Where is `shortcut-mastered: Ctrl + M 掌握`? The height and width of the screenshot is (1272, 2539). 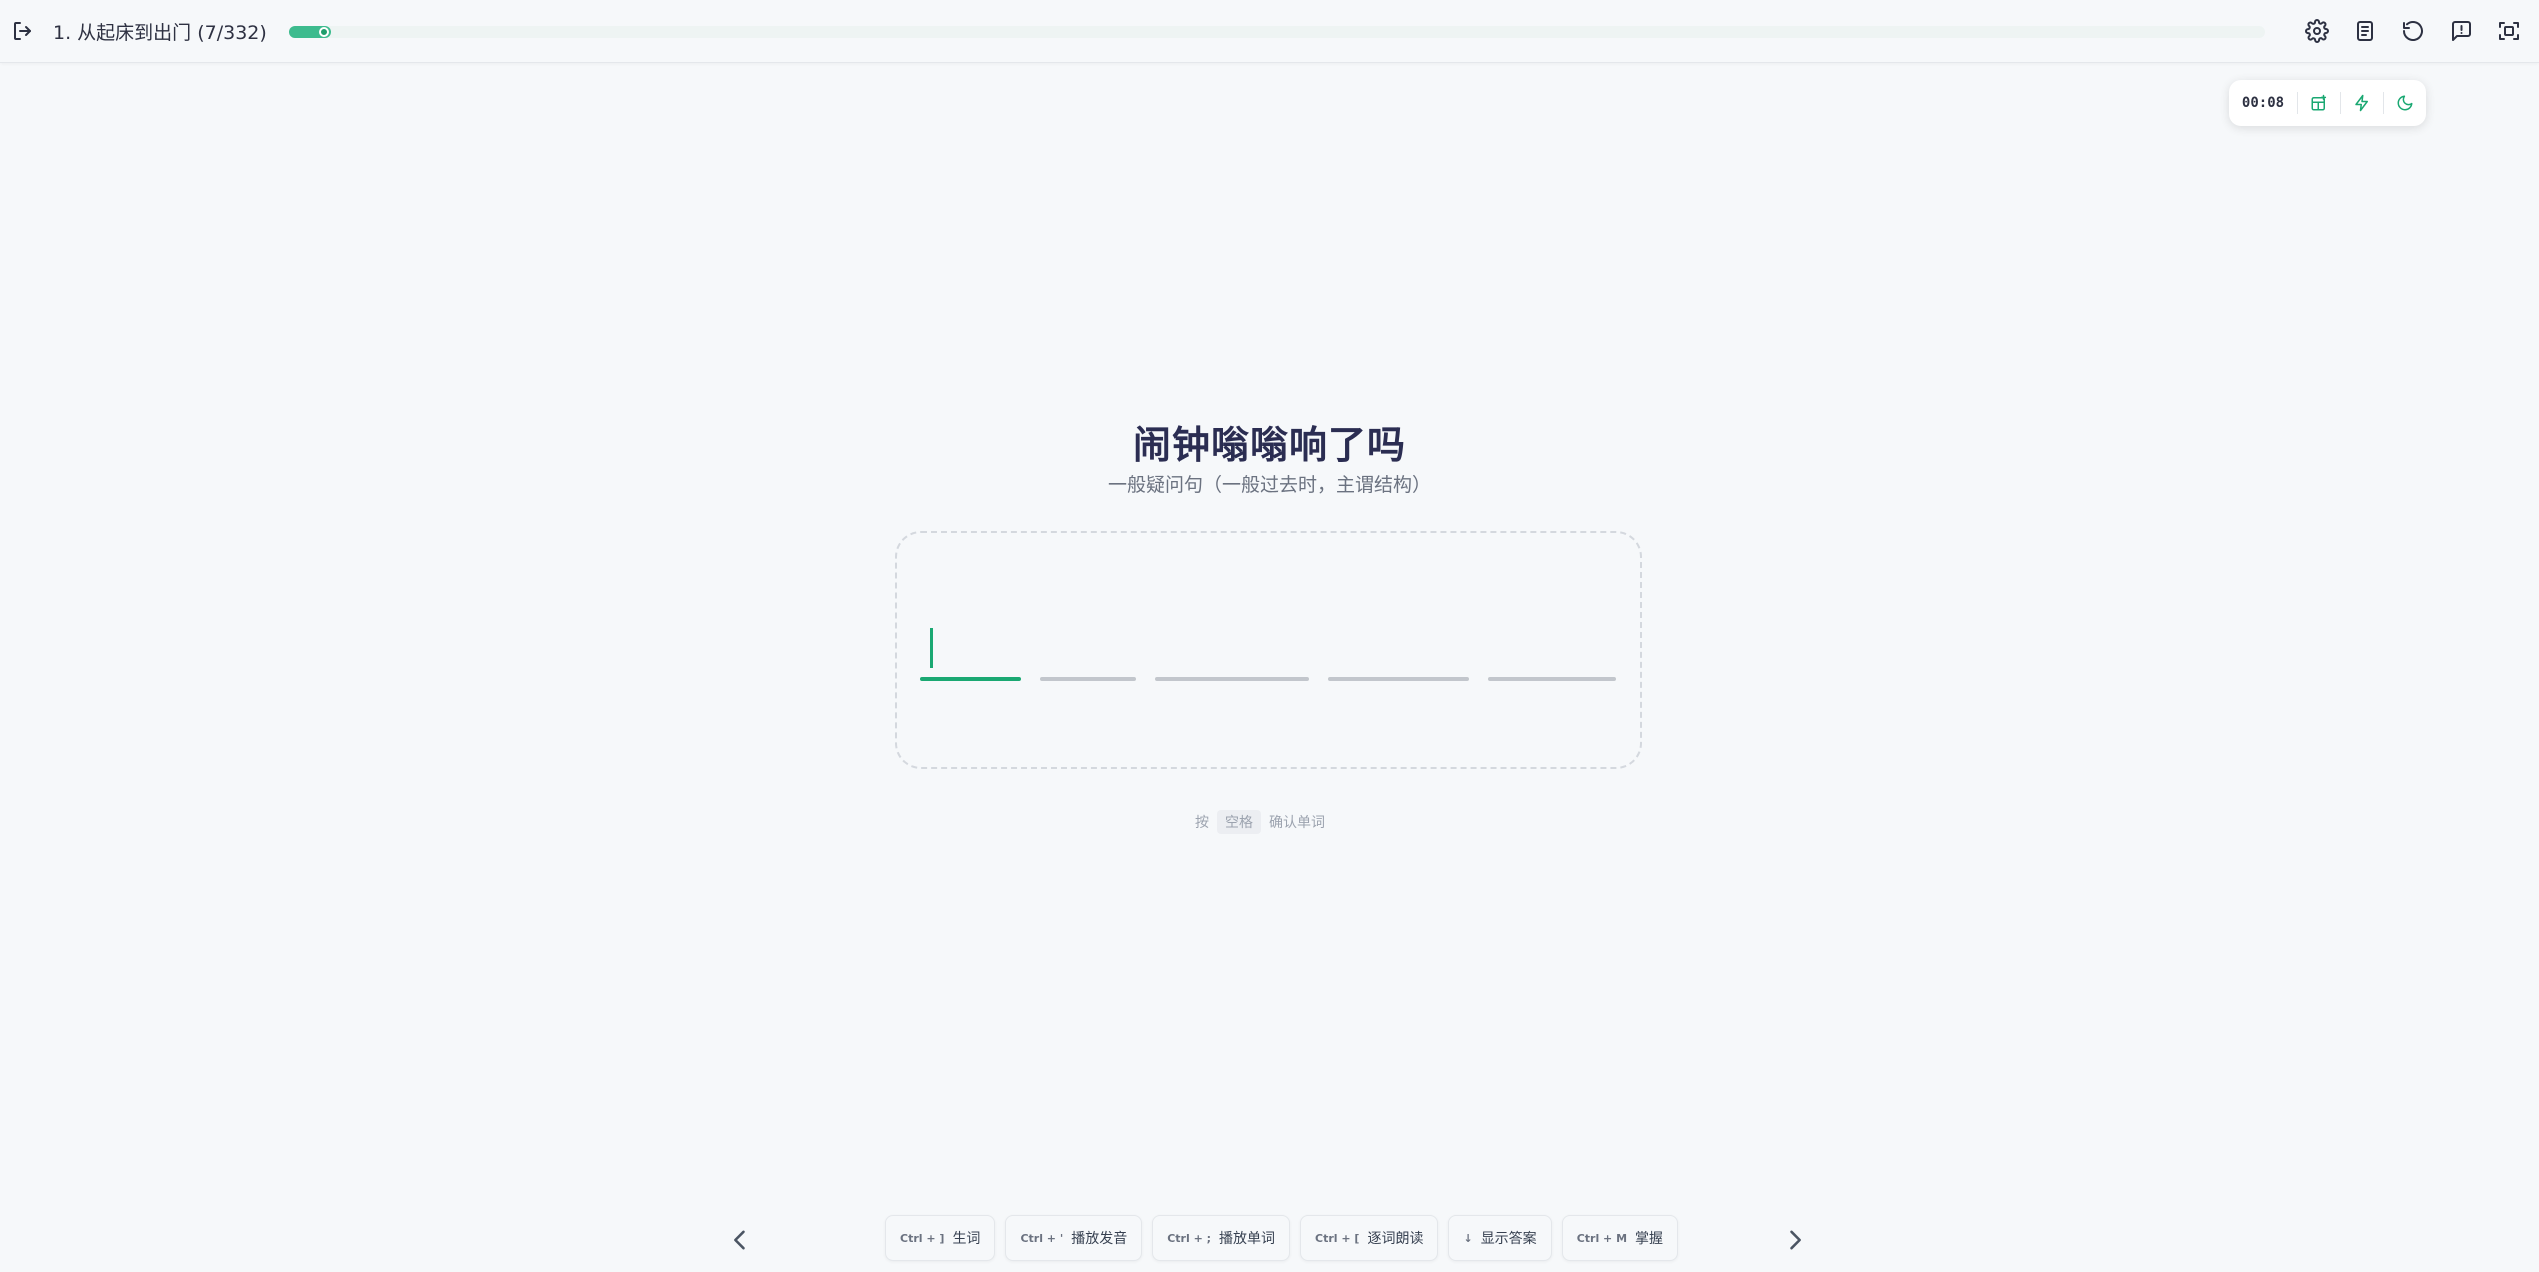 shortcut-mastered: Ctrl + M 掌握 is located at coordinates (1620, 1238).